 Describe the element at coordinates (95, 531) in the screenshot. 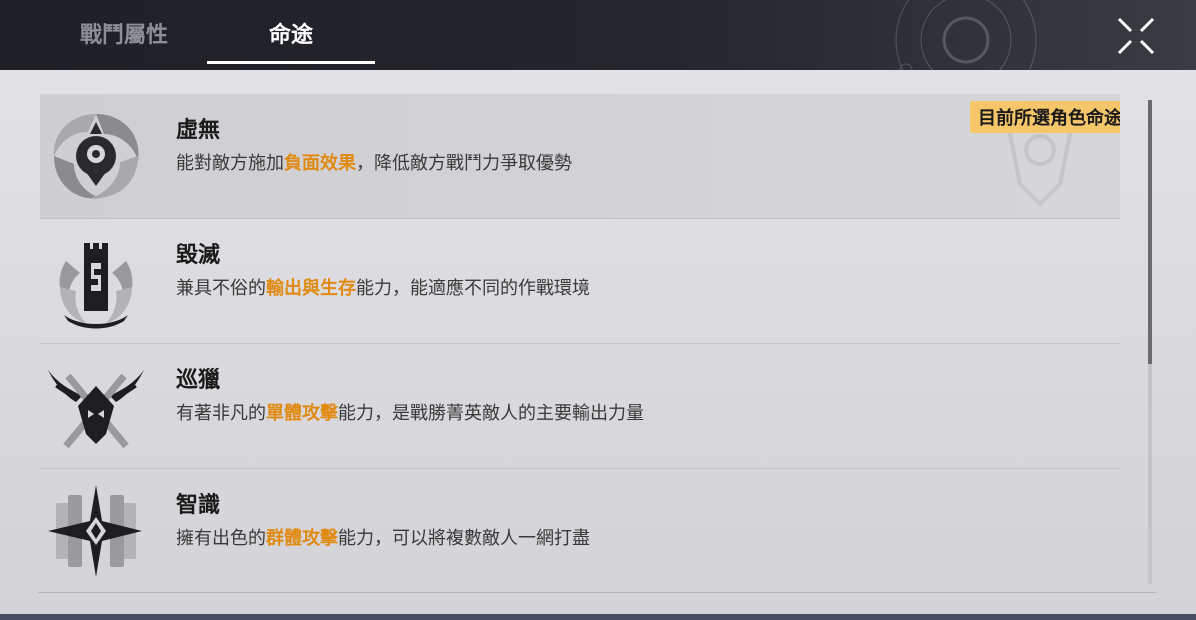

I see `erudition-emblem-icon` at that location.